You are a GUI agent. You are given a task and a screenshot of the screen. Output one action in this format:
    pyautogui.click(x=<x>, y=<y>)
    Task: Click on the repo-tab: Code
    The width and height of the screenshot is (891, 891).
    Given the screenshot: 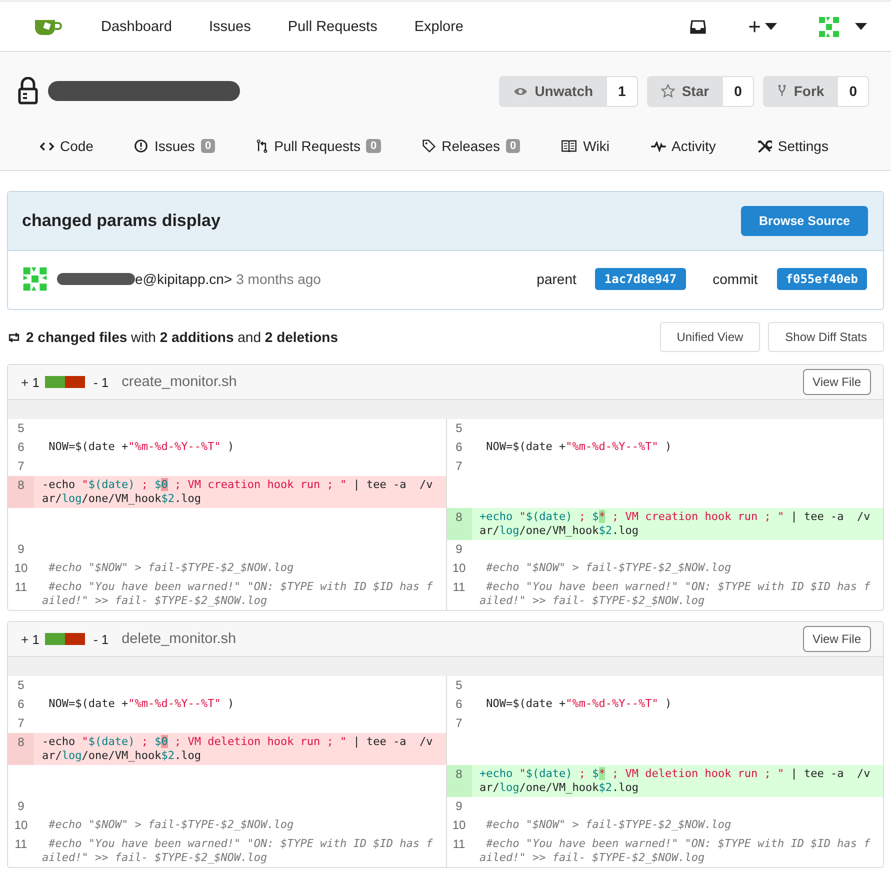 What is the action you would take?
    pyautogui.click(x=67, y=146)
    